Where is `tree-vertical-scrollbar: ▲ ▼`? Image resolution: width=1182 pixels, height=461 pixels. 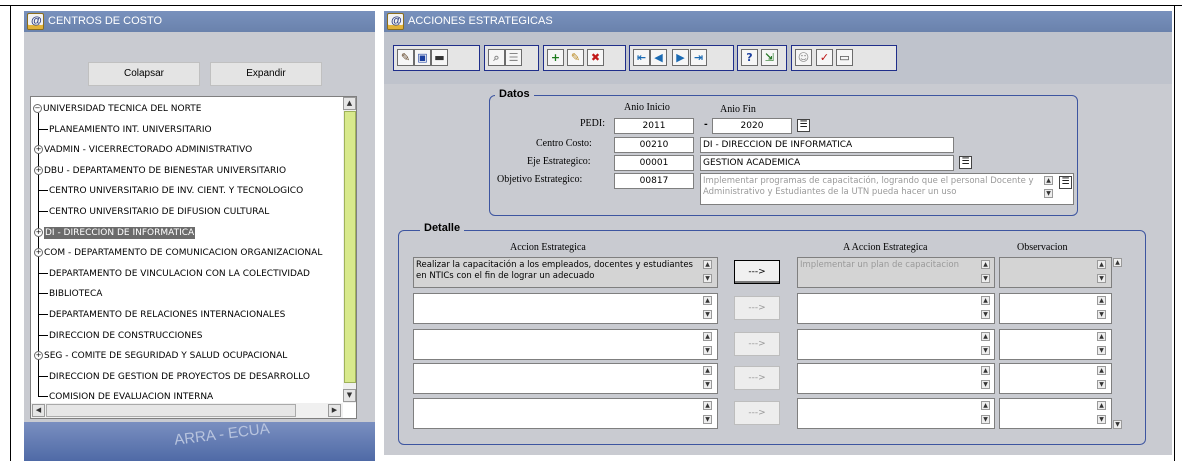 tree-vertical-scrollbar: ▲ ▼ is located at coordinates (349, 250).